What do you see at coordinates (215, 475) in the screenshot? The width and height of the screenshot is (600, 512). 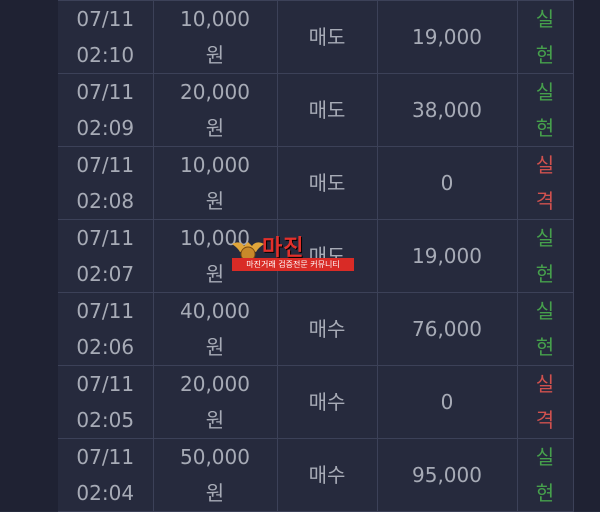 I see `amount-cell: 50,000 원` at bounding box center [215, 475].